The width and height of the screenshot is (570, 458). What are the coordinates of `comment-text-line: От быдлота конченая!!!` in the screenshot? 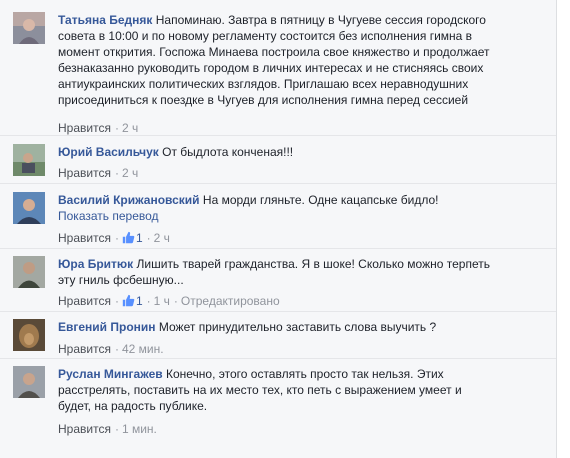 It's located at (228, 152).